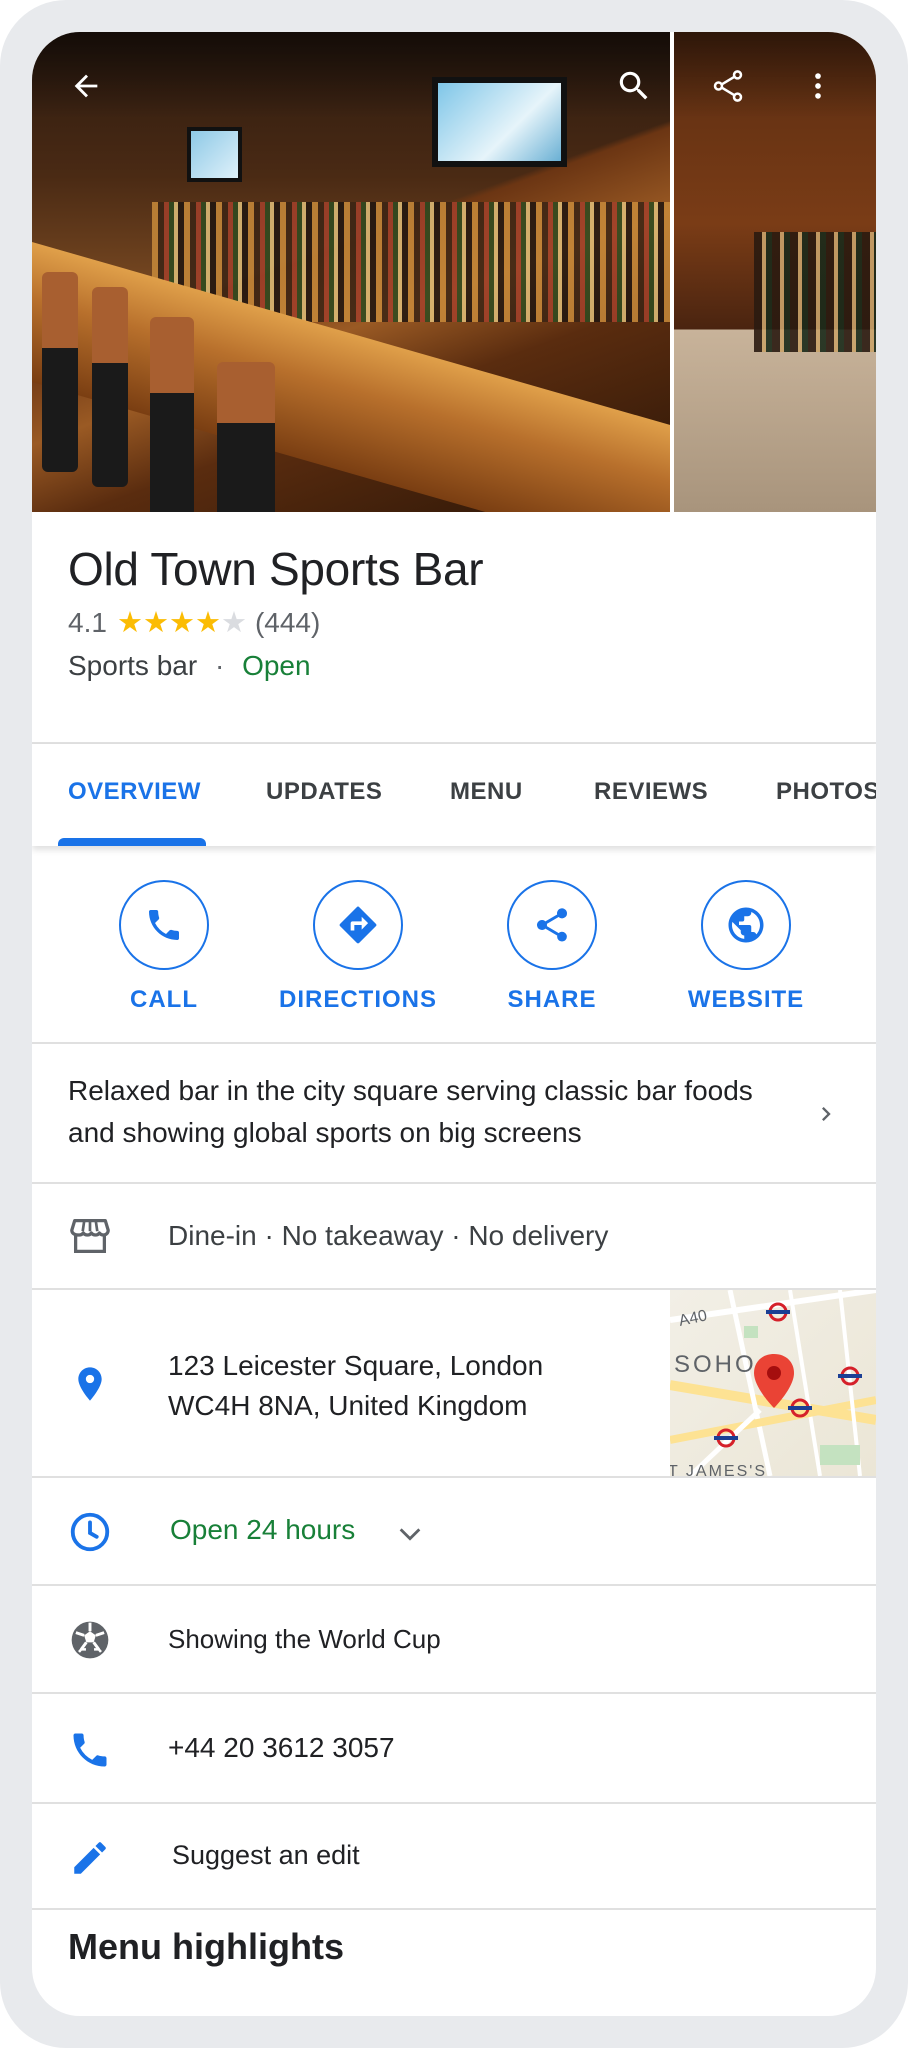 This screenshot has width=908, height=2048. I want to click on share-button: SHARE, so click(552, 947).